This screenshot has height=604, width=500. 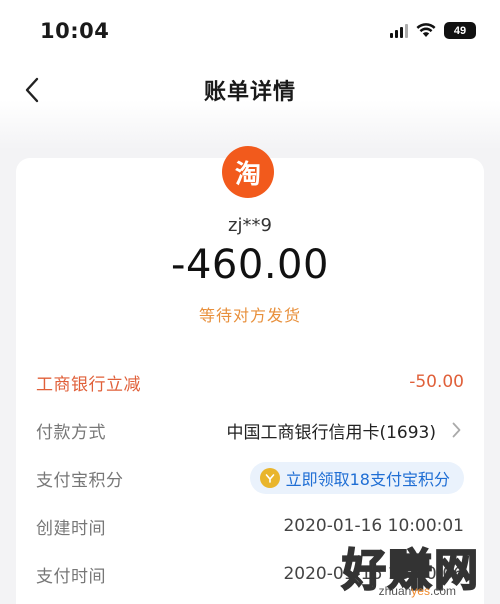 What do you see at coordinates (248, 172) in the screenshot?
I see `taobao-logo: 淘` at bounding box center [248, 172].